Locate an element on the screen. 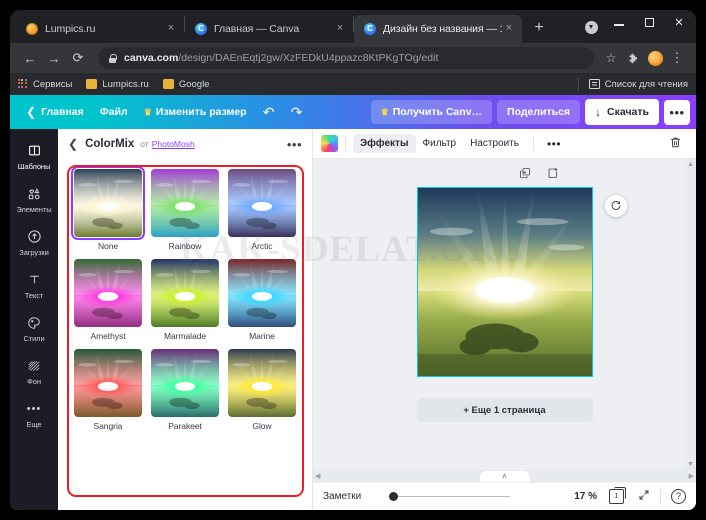  browser-tab-design: C Дизайн без названия — 1481 × is located at coordinates (438, 29).